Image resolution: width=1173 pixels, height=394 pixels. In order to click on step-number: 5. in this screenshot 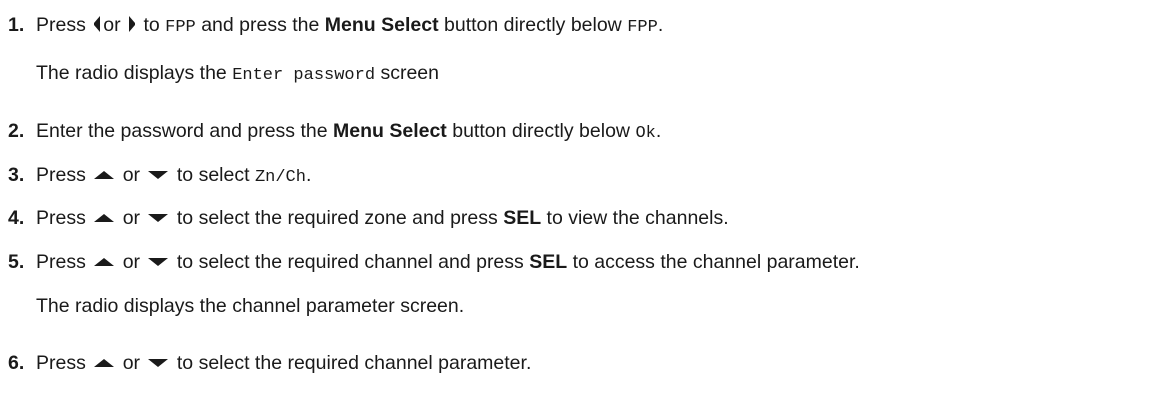, I will do `click(16, 262)`.